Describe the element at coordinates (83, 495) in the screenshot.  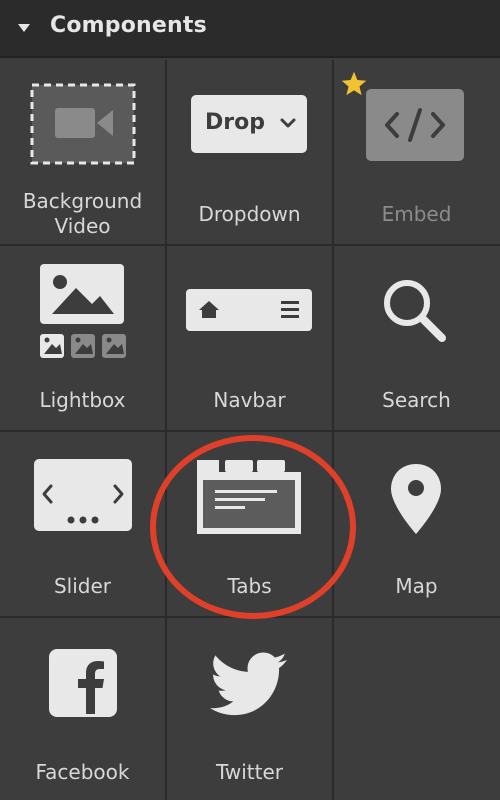
I see `slider-icon` at that location.